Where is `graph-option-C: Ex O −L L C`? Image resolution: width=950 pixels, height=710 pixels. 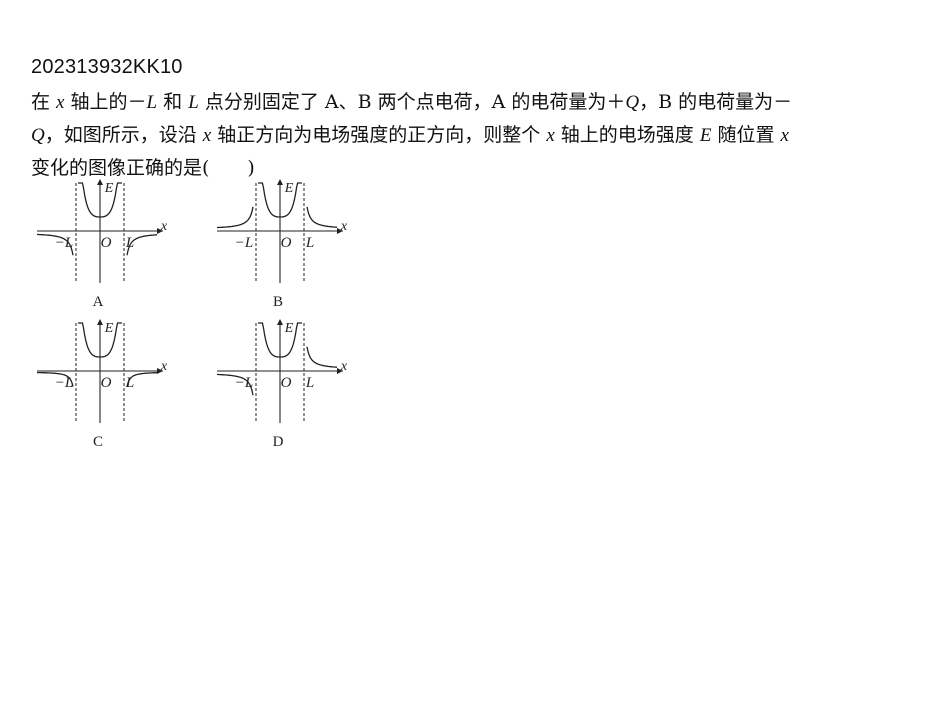 graph-option-C: Ex O −L L C is located at coordinates (102, 384).